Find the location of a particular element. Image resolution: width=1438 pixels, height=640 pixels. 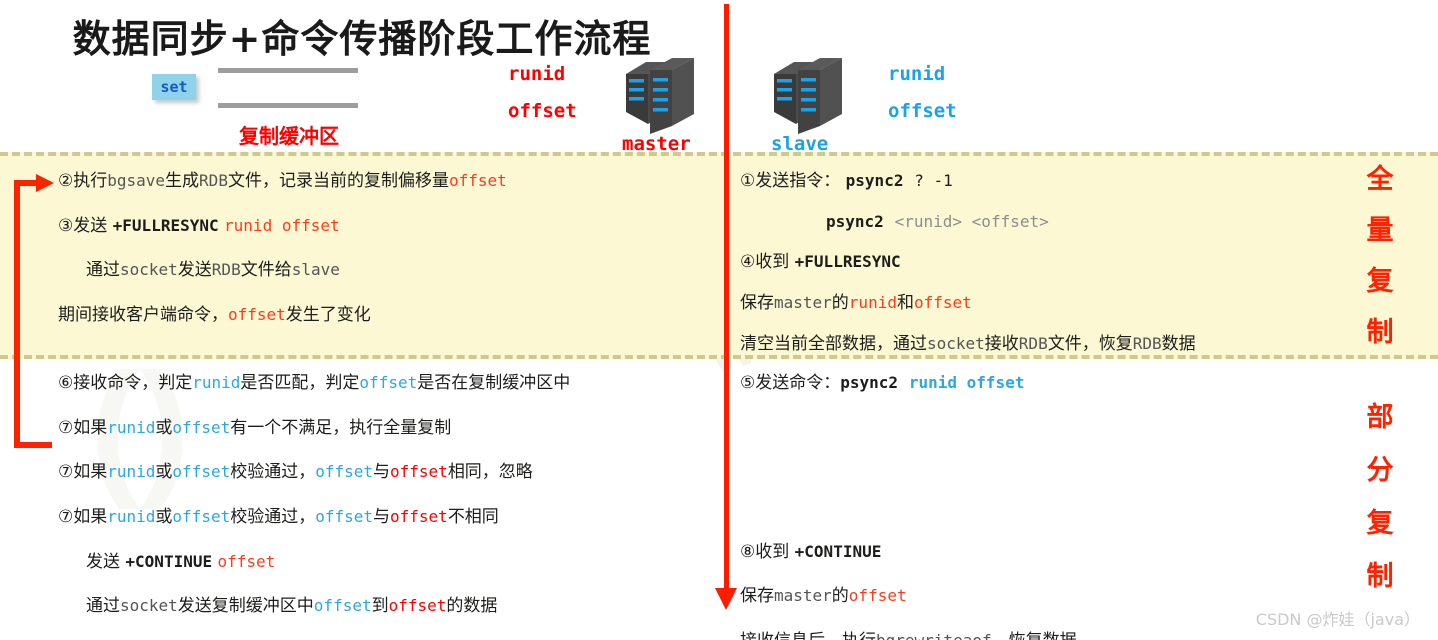

step-6: ⑥接收命令，判定runid是否匹配，判定offset是否在复制缓冲区中 is located at coordinates (314, 383).